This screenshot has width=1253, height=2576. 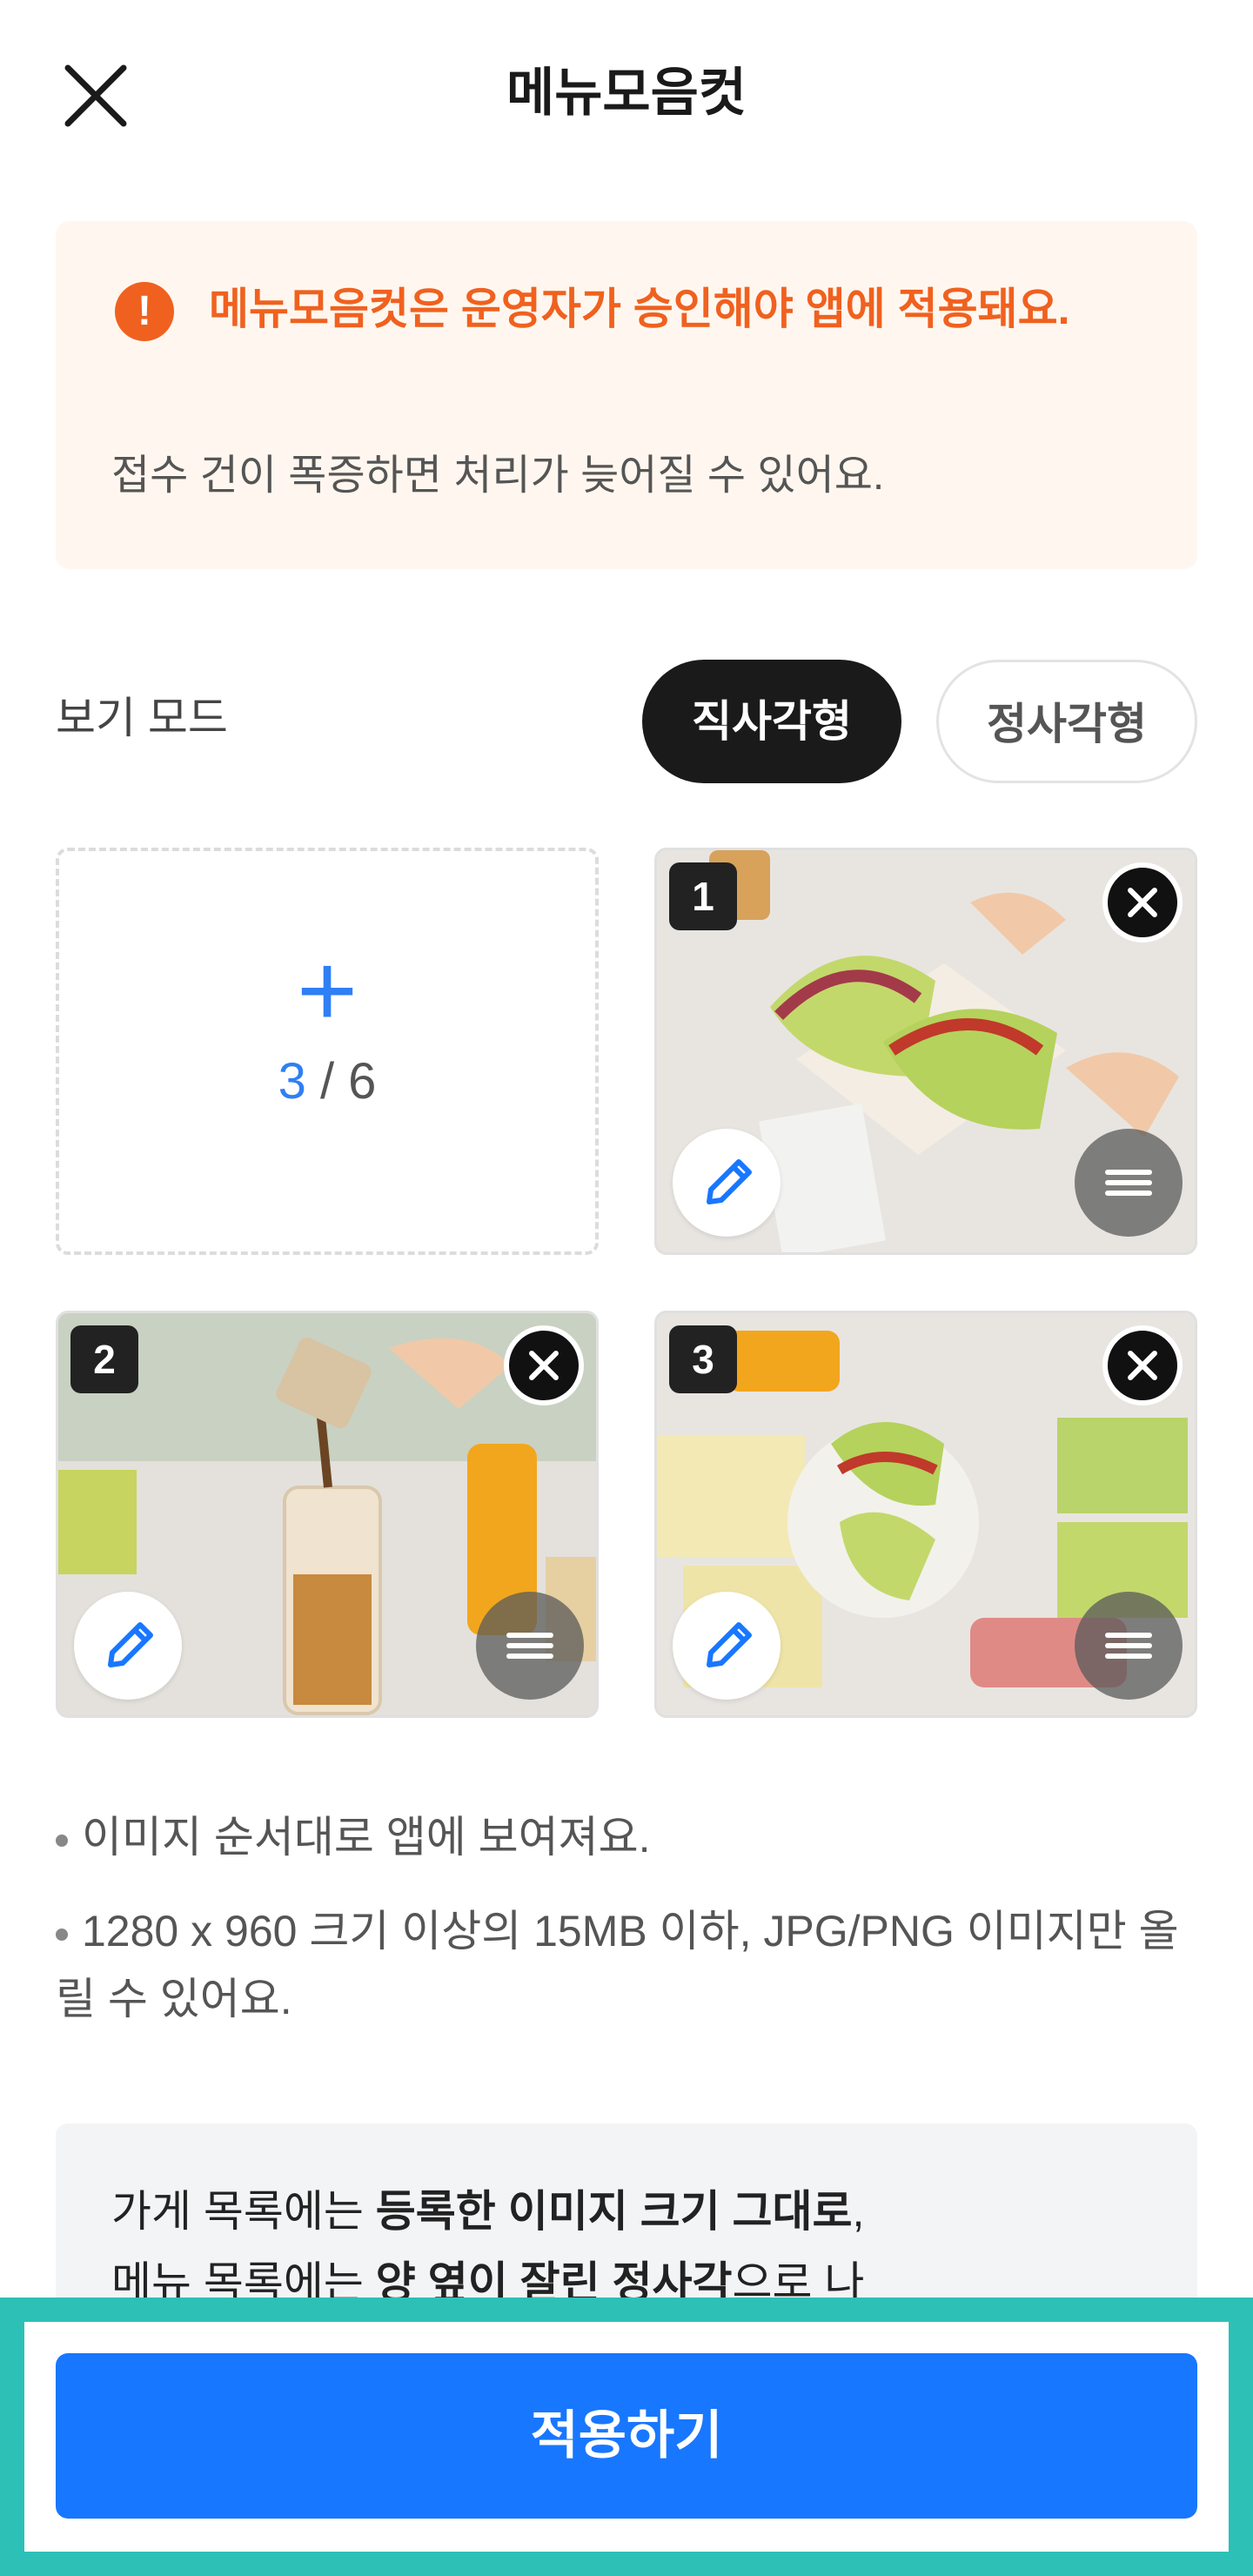 I want to click on notice-description: 접수 건이 폭증하면 처리가 늦어질 수 있어요., so click(x=498, y=476).